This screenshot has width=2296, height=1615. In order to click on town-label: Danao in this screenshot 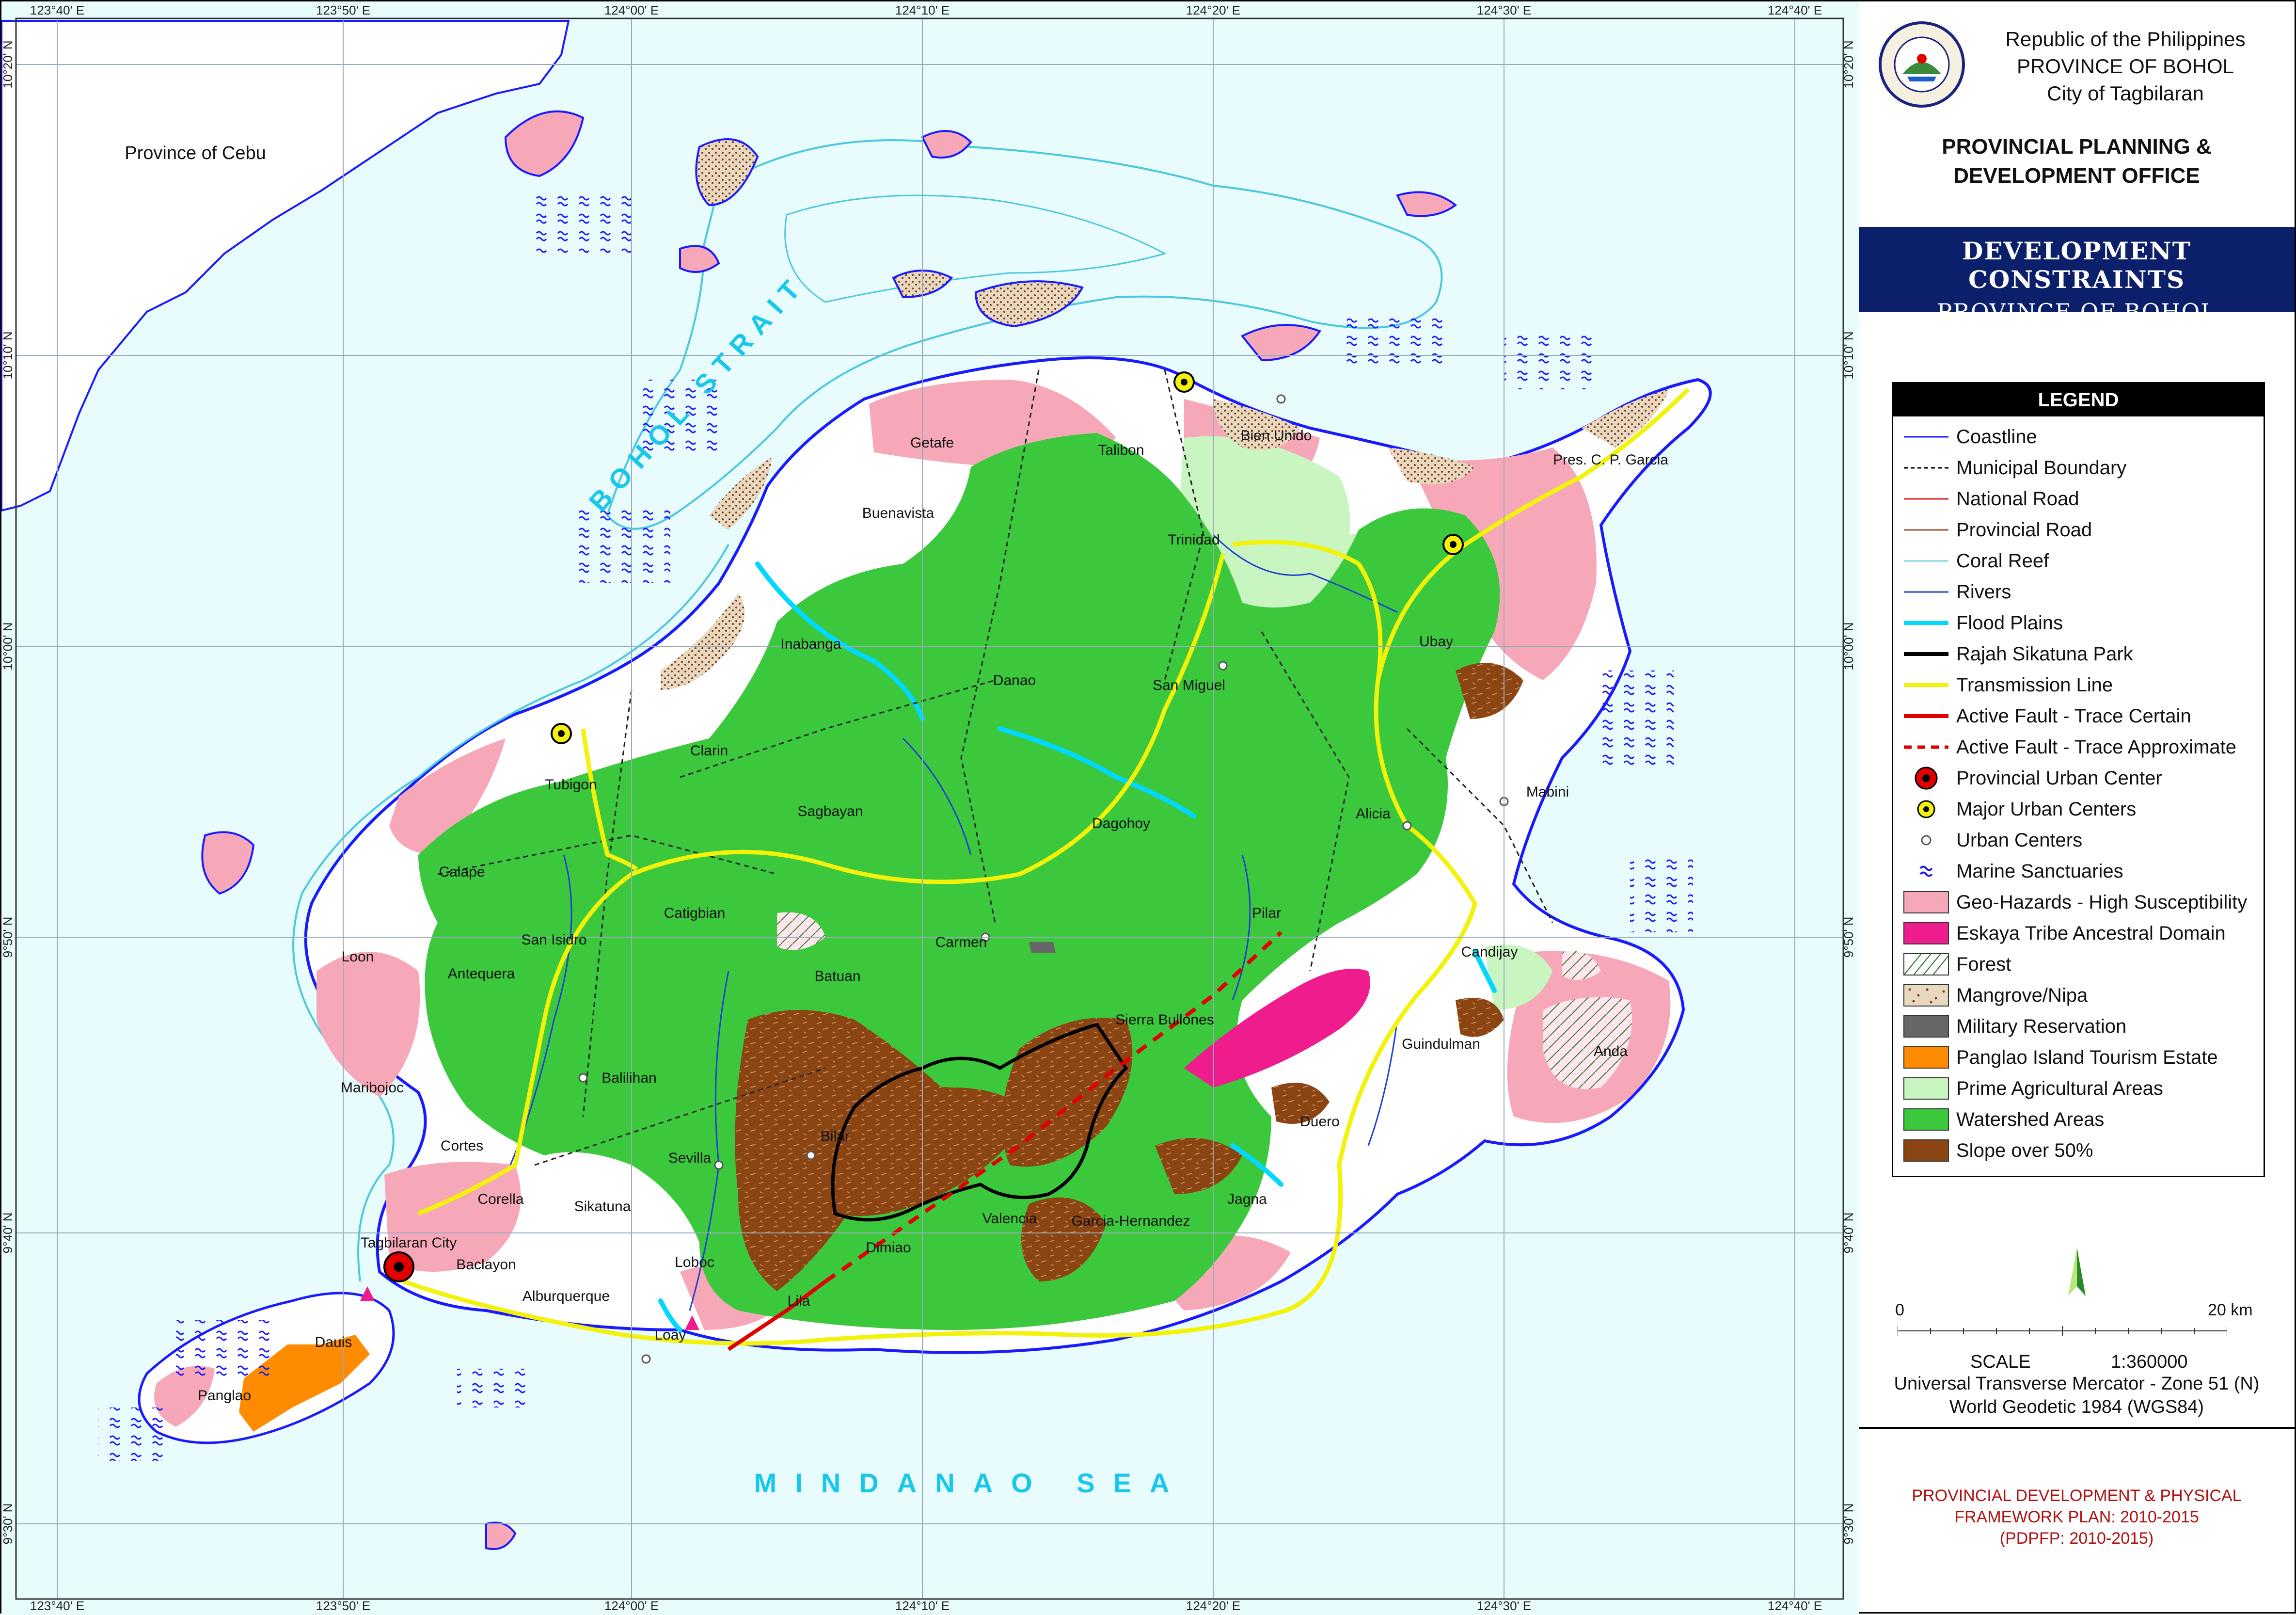, I will do `click(1014, 680)`.